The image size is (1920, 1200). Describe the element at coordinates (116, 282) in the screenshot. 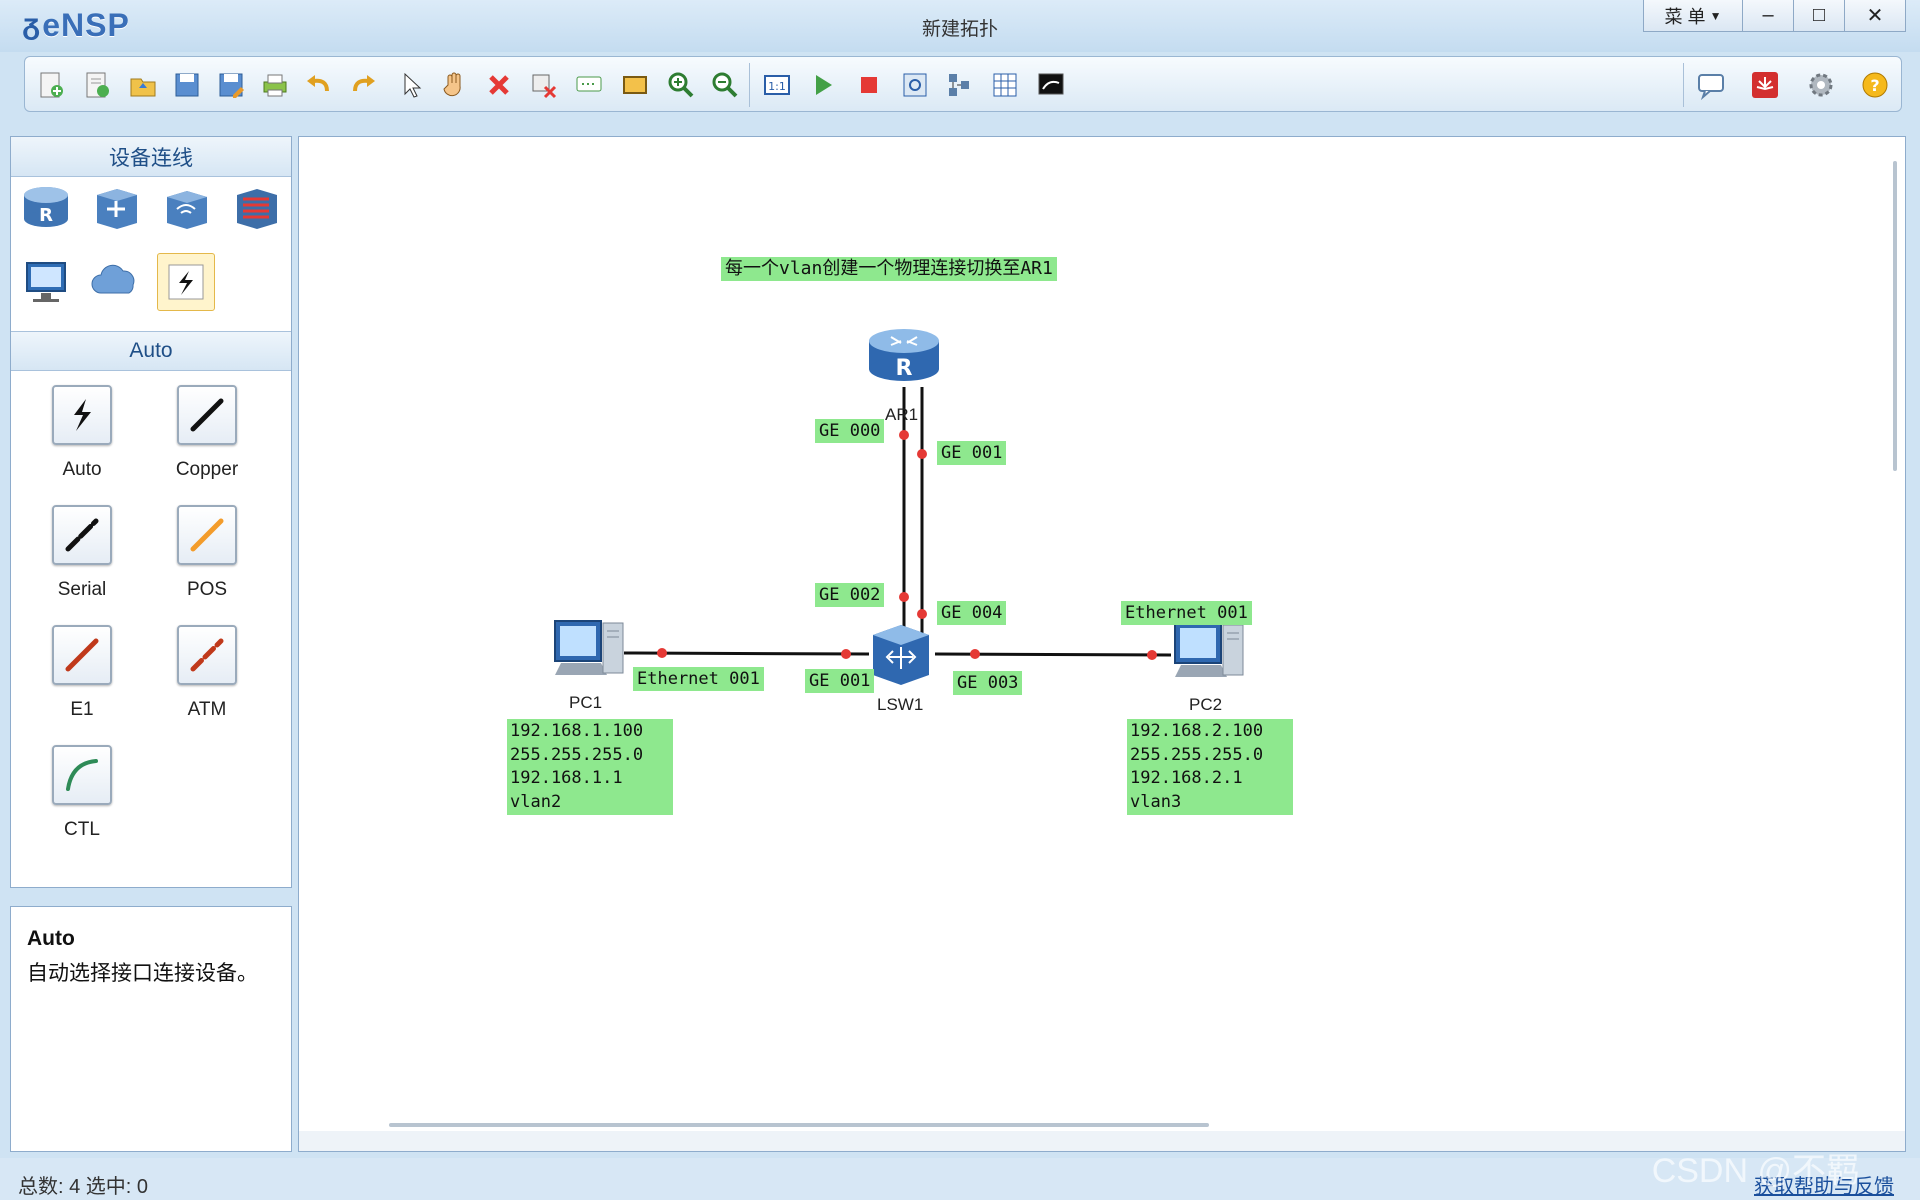

I see `cloud-category-icon` at that location.